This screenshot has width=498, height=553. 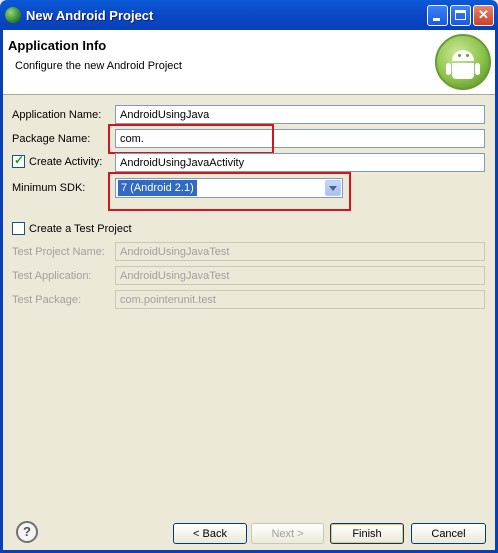 I want to click on test-application-label: Test Application:, so click(x=52, y=276).